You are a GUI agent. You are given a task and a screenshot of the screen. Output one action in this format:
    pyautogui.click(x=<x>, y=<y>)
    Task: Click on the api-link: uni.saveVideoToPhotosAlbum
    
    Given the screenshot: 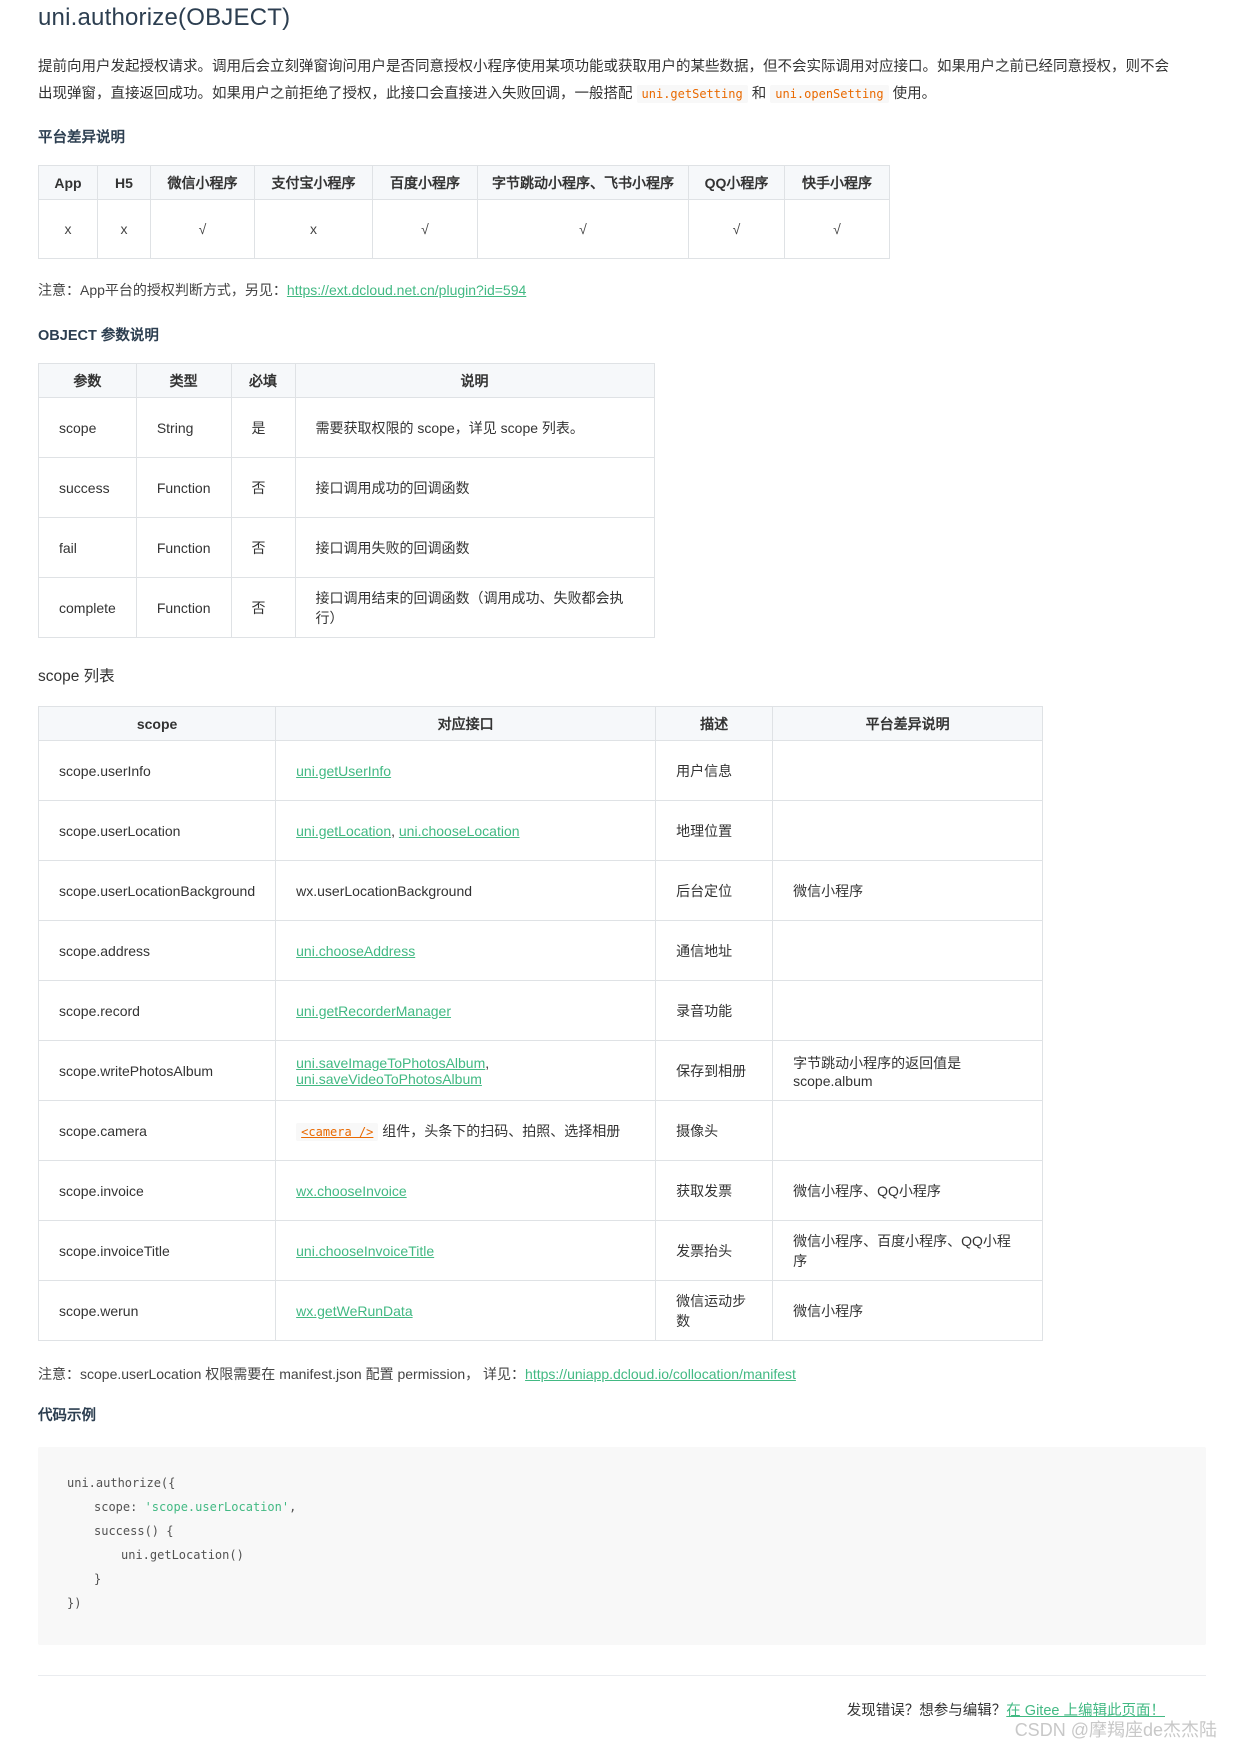 What is the action you would take?
    pyautogui.click(x=389, y=1079)
    